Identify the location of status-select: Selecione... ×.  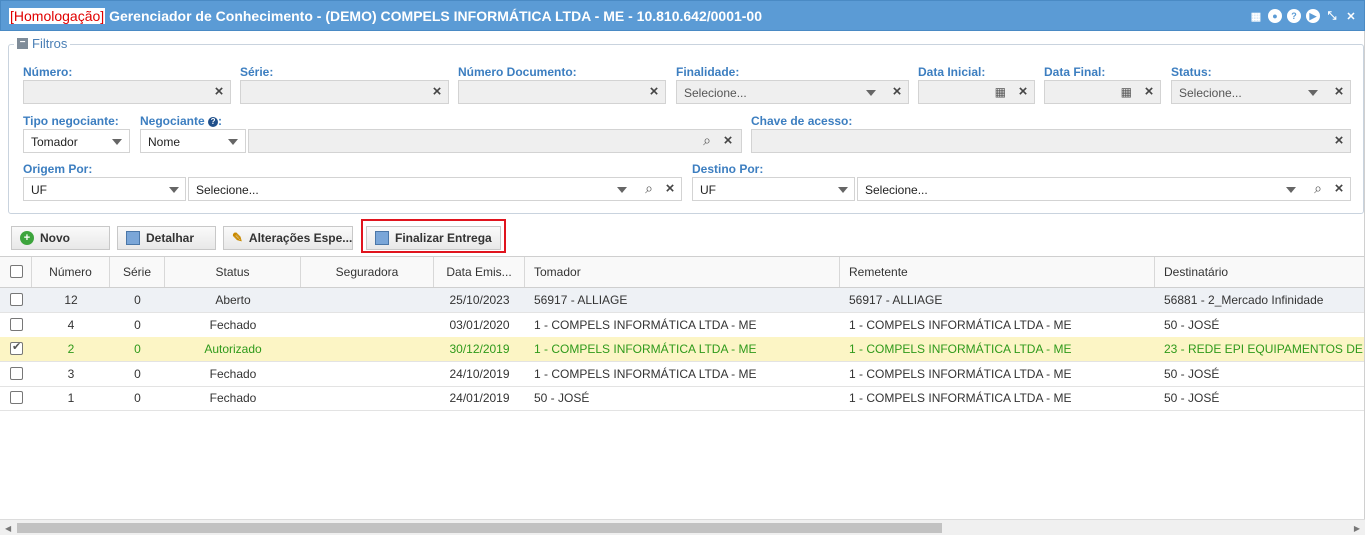
(1261, 92).